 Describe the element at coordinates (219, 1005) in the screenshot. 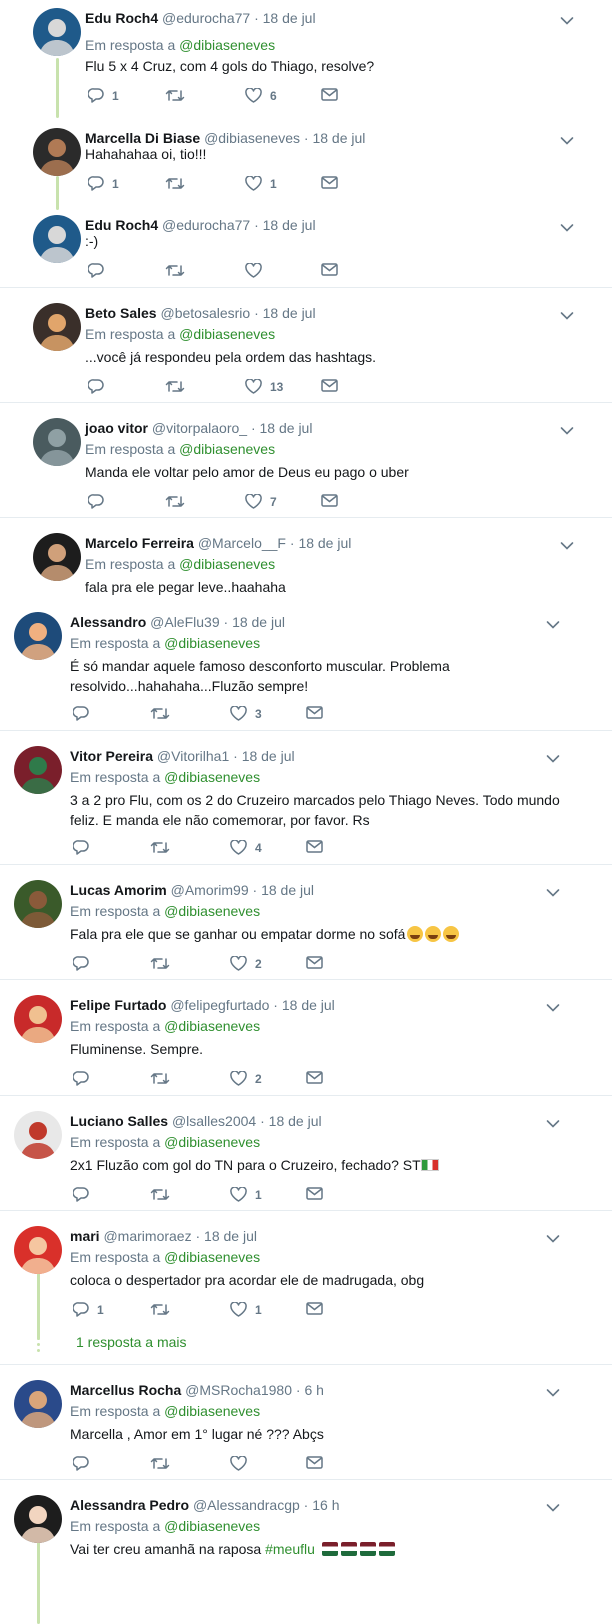

I see `author-handle: @felipegfurtado` at that location.